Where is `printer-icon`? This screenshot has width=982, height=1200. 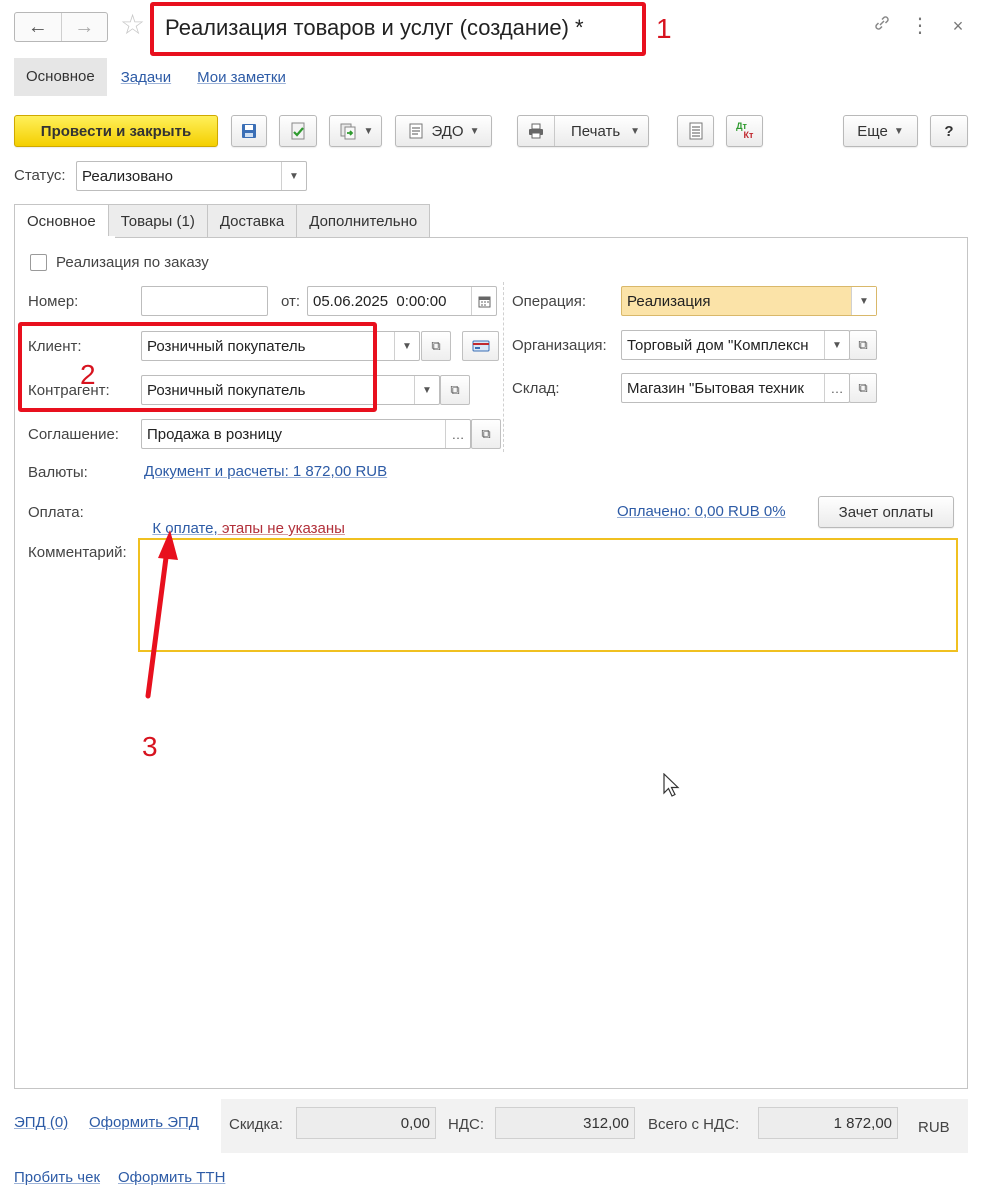 printer-icon is located at coordinates (536, 131).